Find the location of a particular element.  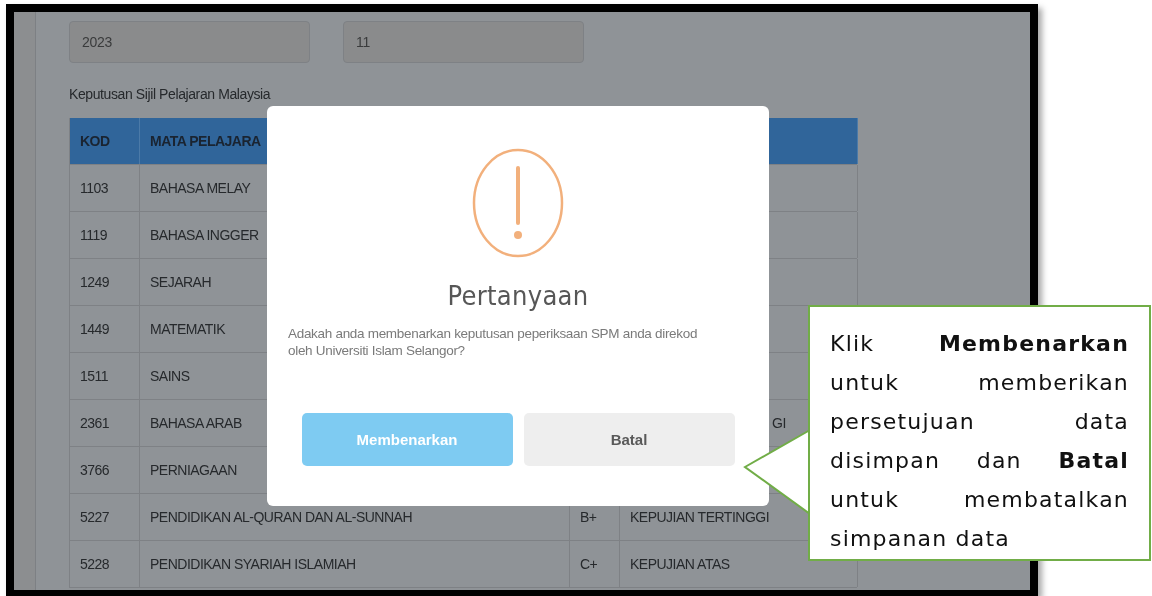

table-cell: 3766 is located at coordinates (105, 470).